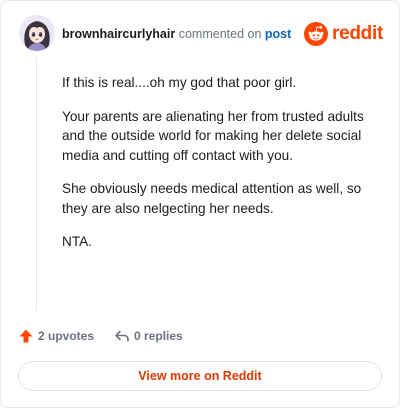 The image size is (400, 408). I want to click on reply-button: 0 replies, so click(148, 336).